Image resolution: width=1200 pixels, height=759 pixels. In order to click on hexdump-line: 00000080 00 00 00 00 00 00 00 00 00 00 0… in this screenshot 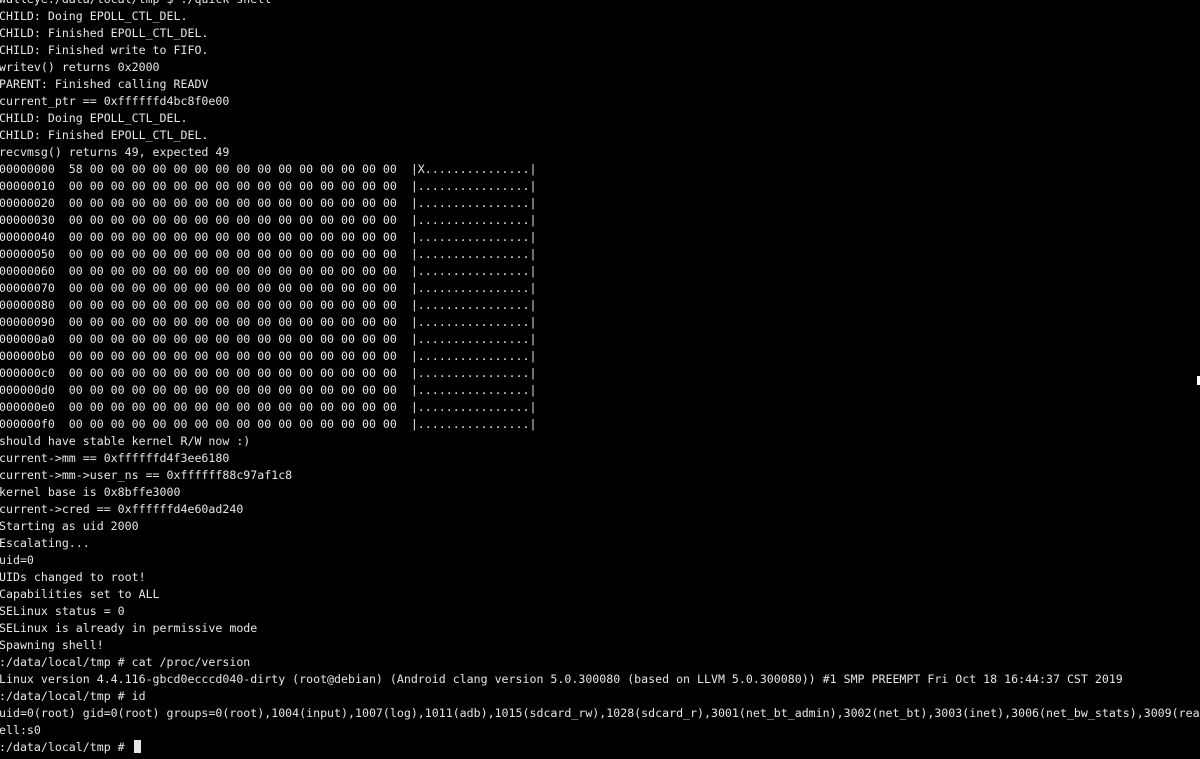, I will do `click(268, 305)`.